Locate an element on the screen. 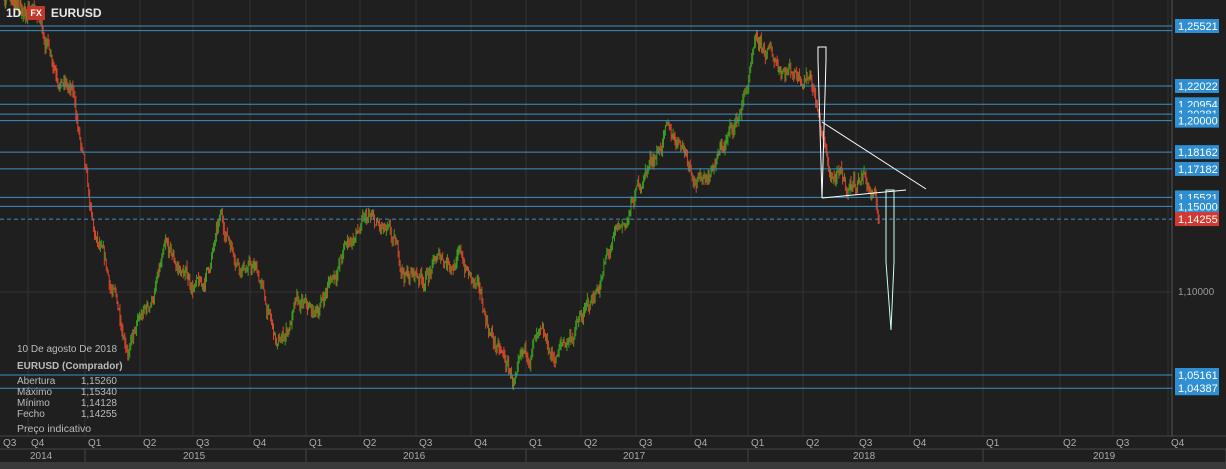  level-price-label: 1,05161 is located at coordinates (1198, 376).